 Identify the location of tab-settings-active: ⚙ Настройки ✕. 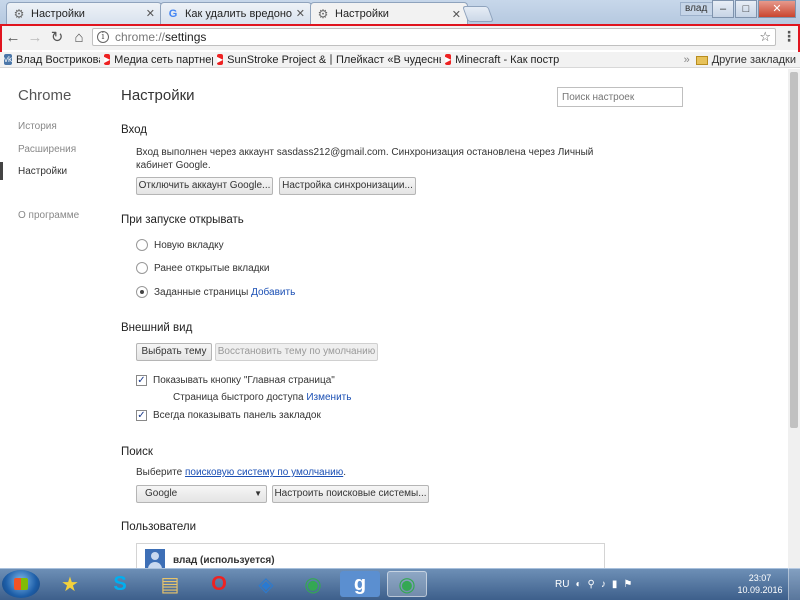
(389, 13).